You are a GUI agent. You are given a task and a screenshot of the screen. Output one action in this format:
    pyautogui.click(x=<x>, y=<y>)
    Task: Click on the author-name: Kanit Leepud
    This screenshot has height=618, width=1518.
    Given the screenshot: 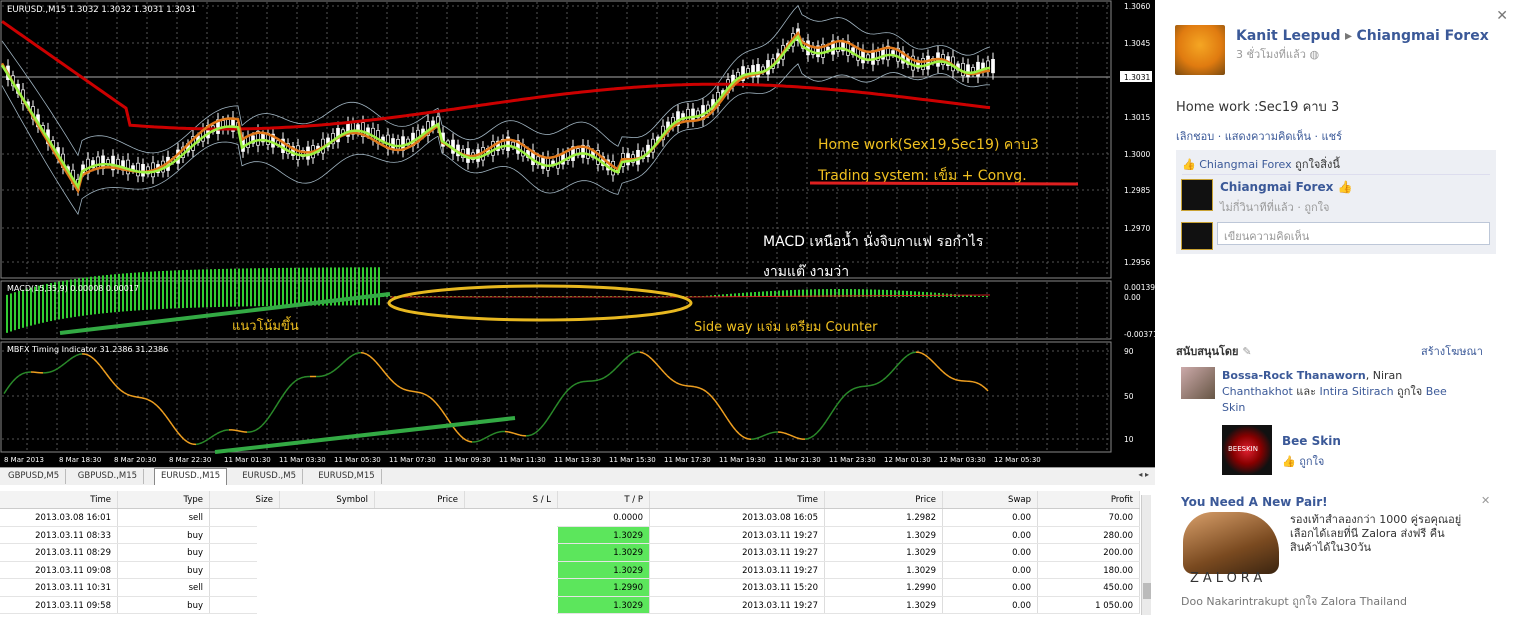 What is the action you would take?
    pyautogui.click(x=1288, y=36)
    